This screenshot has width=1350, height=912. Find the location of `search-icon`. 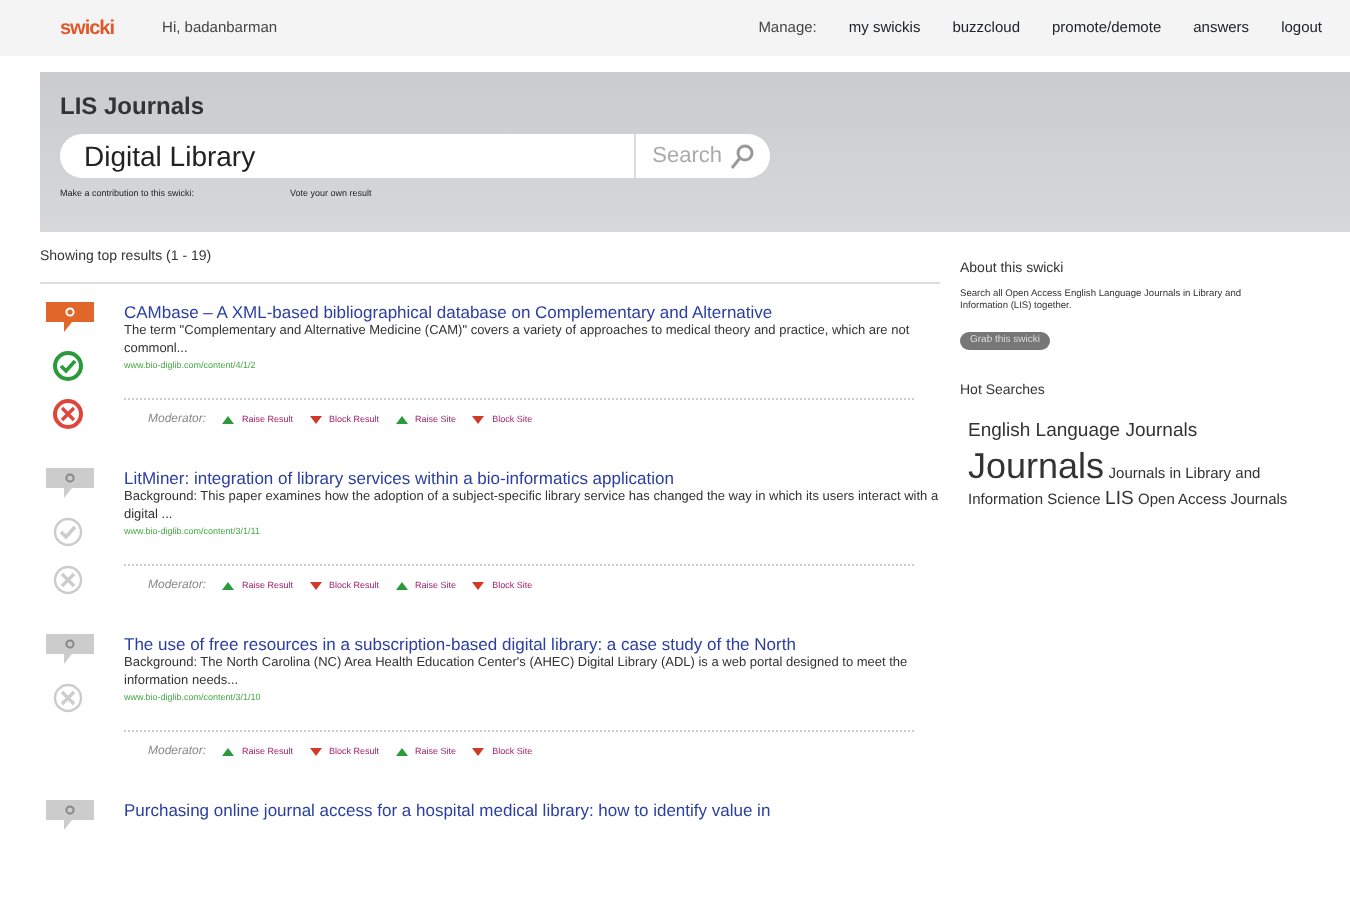

search-icon is located at coordinates (742, 156).